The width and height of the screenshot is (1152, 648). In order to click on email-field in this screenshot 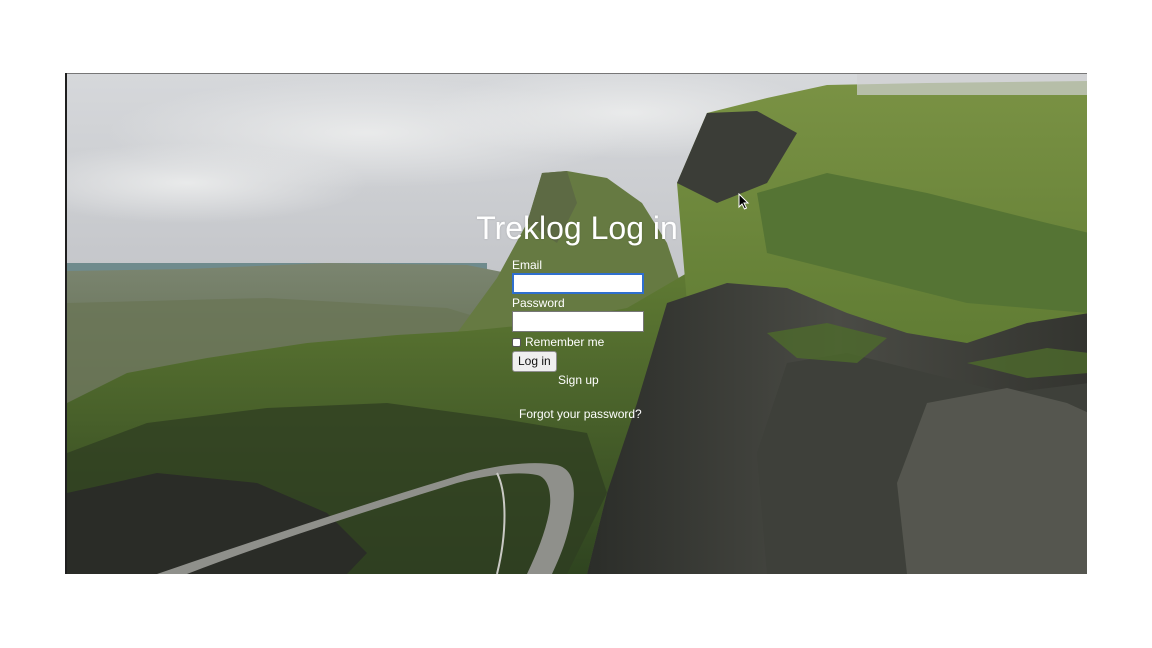, I will do `click(578, 283)`.